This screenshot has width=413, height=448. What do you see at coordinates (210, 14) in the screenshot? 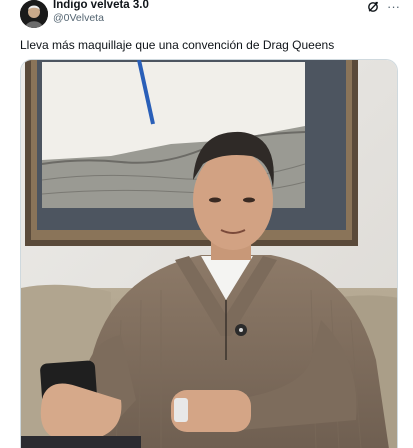
I see `tweet-header: Indigo velveta 3.0 @0Velveta ···` at bounding box center [210, 14].